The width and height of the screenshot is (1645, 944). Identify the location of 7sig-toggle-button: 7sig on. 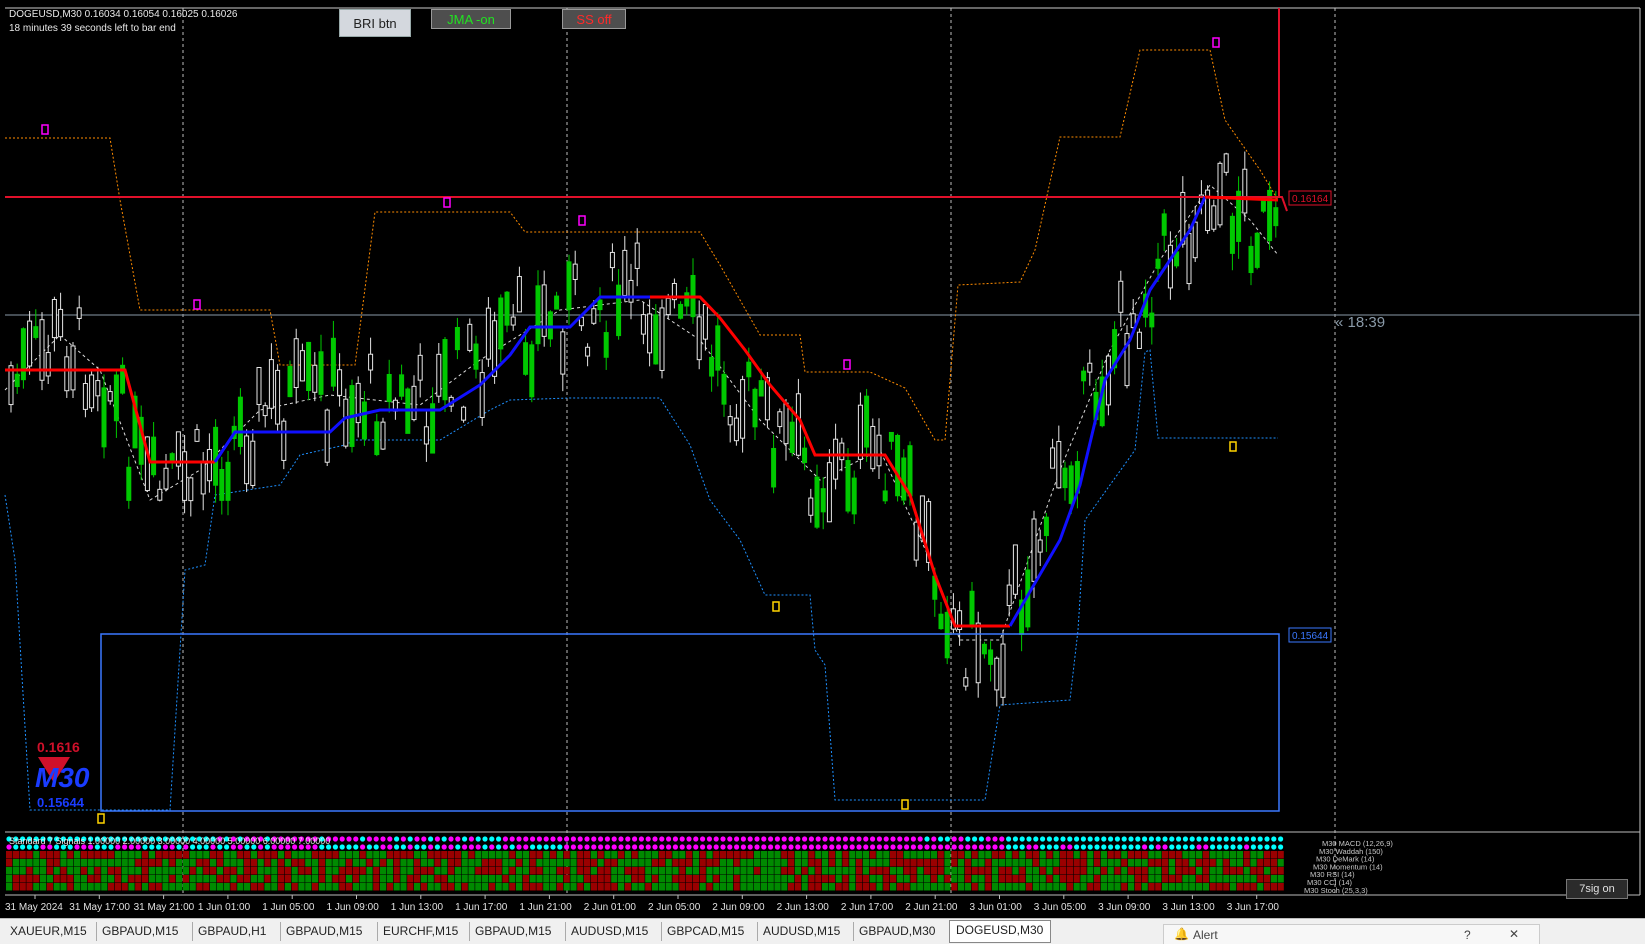
(1597, 889).